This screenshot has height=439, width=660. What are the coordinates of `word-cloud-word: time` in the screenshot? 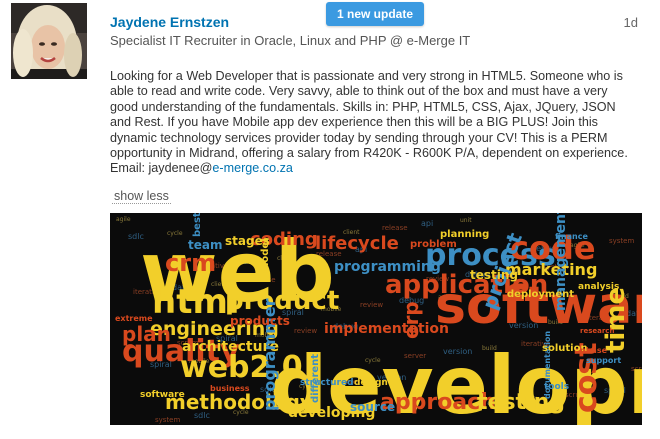 It's located at (616, 320).